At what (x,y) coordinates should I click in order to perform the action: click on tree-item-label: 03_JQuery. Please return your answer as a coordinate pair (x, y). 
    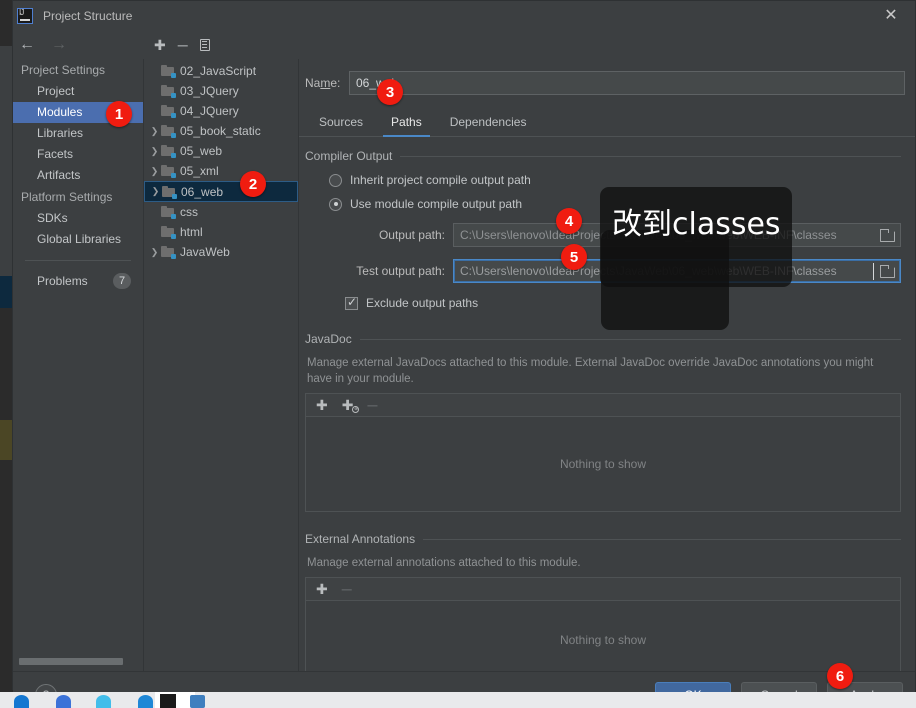
    Looking at the image, I should click on (209, 91).